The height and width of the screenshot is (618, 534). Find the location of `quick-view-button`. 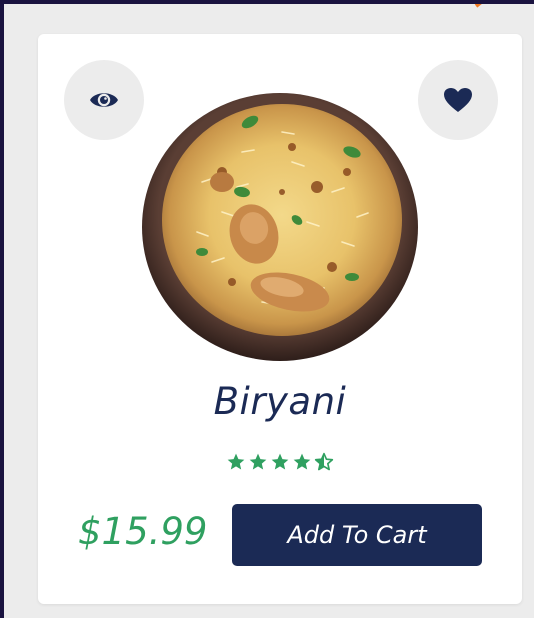

quick-view-button is located at coordinates (104, 100).